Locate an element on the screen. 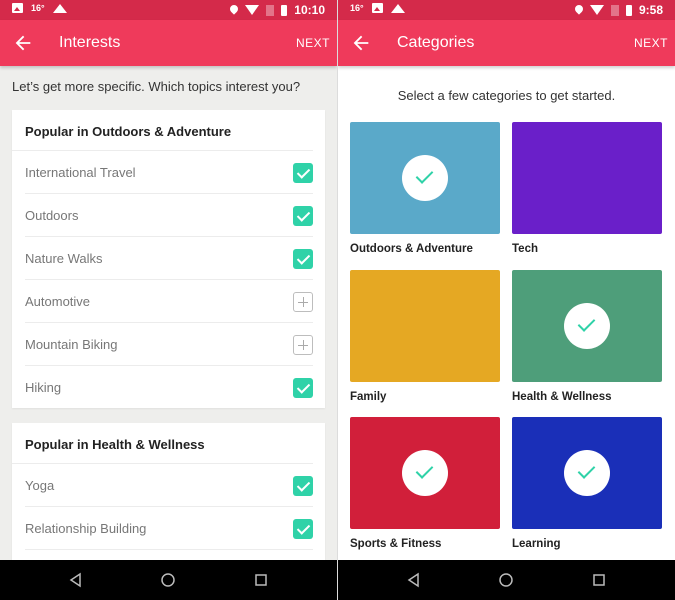 The width and height of the screenshot is (675, 600). category-tile-sports-fitness: Sports & Fitness is located at coordinates (425, 483).